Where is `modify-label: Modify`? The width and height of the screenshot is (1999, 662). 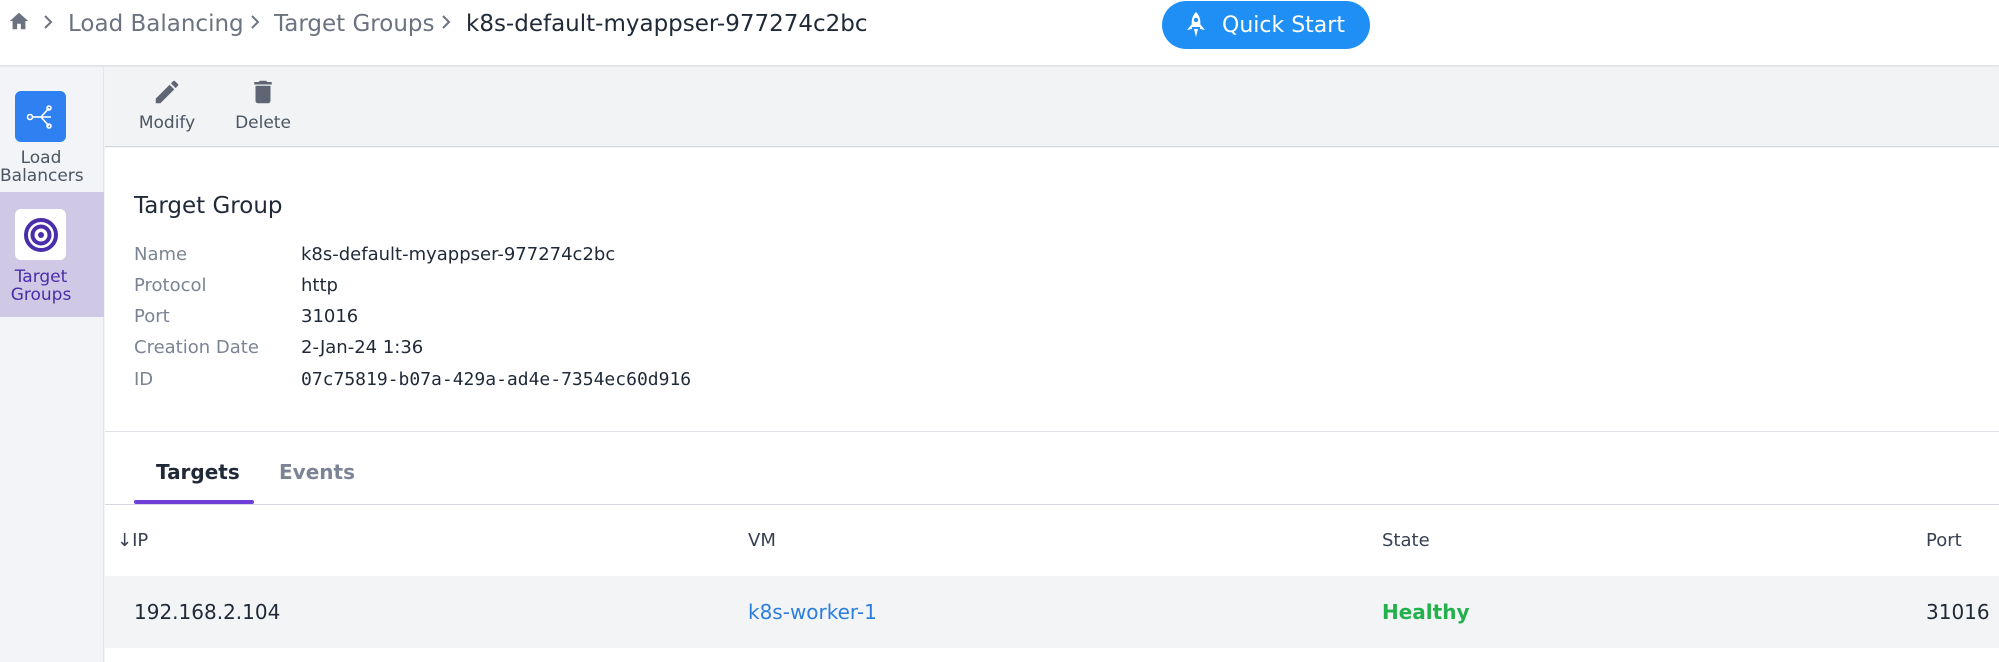 modify-label: Modify is located at coordinates (167, 123).